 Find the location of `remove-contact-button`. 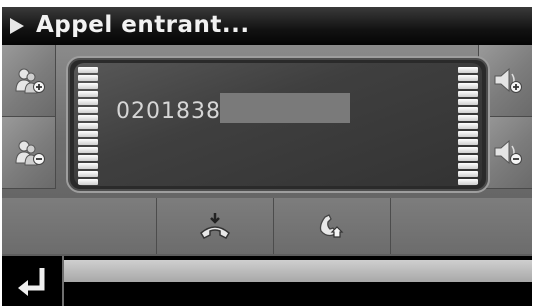

remove-contact-button is located at coordinates (29, 153).